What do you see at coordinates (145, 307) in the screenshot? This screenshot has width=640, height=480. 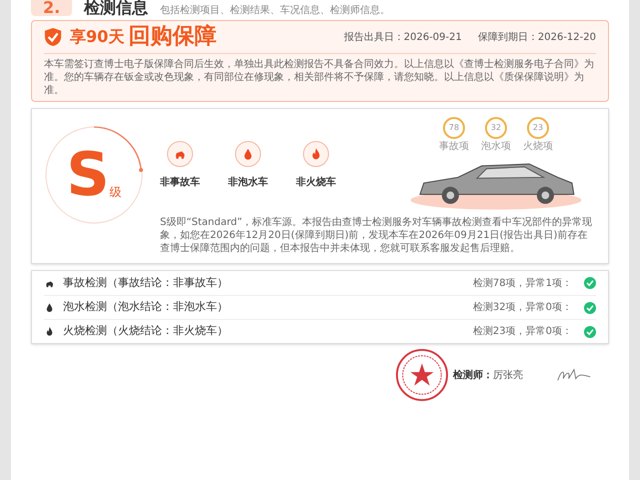 I see `check-title: 泡水检测（泡水结论：非泡水车）` at bounding box center [145, 307].